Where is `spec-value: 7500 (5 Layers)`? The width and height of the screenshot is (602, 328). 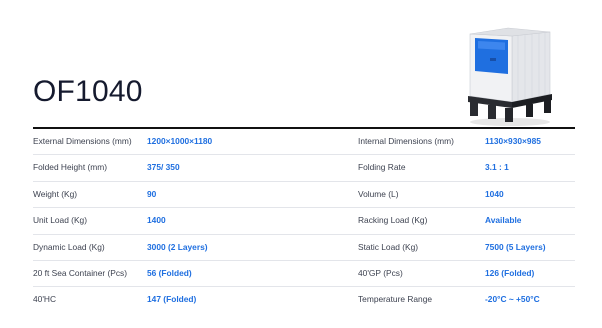
spec-value: 7500 (5 Layers) is located at coordinates (515, 246).